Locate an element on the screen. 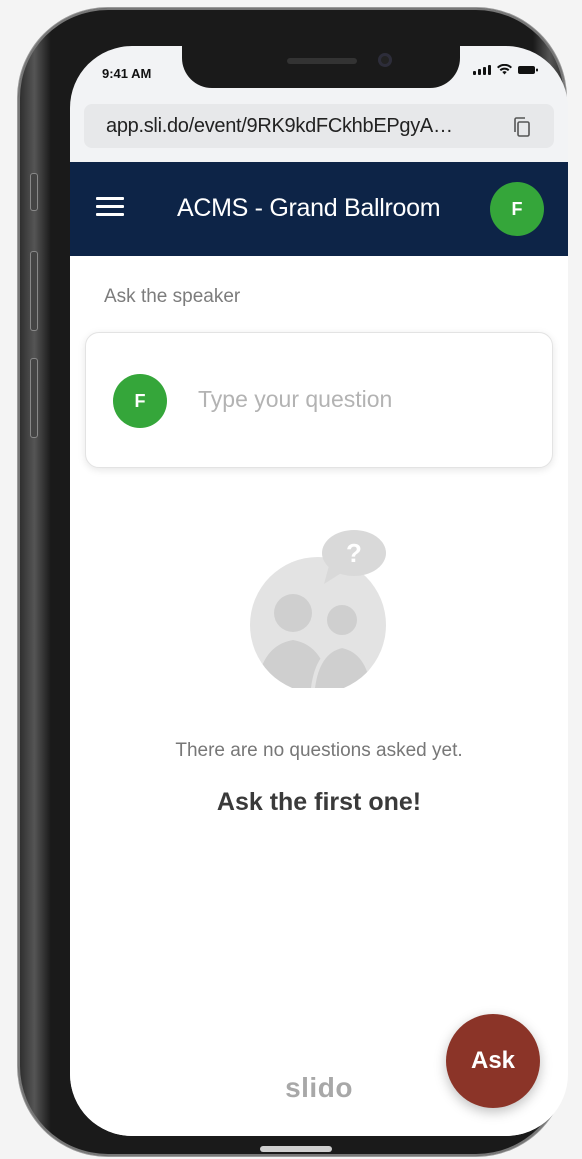 The height and width of the screenshot is (1159, 582). empty-state-cta: Ask the first one! is located at coordinates (319, 802).